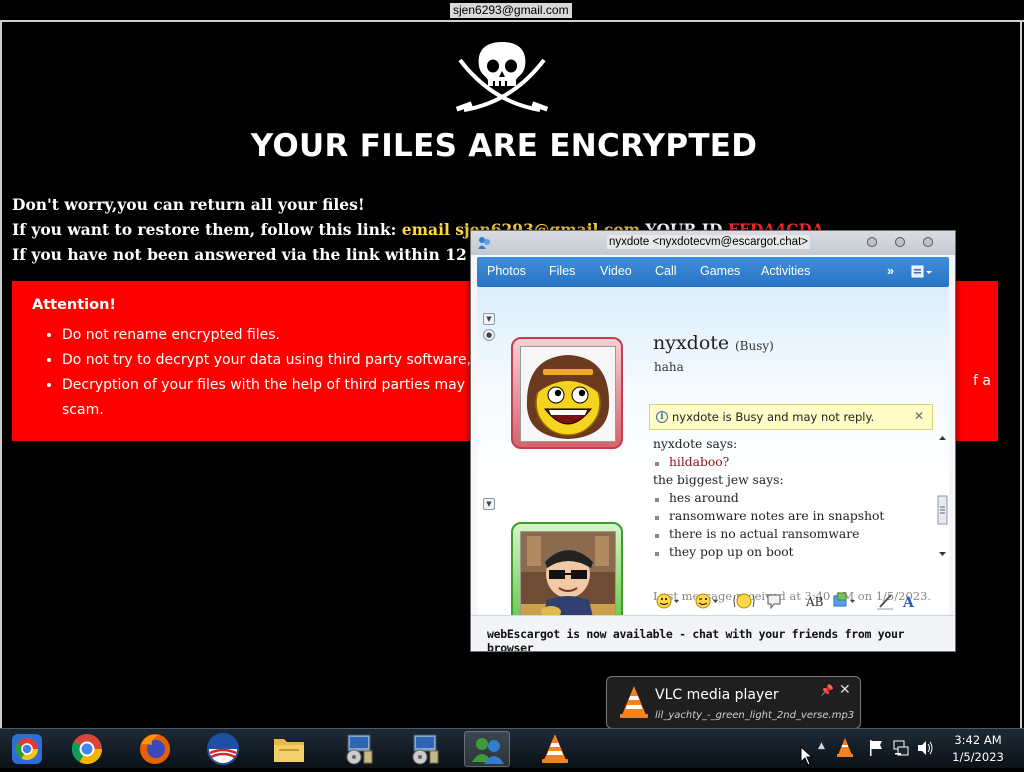 The image size is (1024, 772). Describe the element at coordinates (502, 77) in the screenshot. I see `skull-crossbones-icon` at that location.